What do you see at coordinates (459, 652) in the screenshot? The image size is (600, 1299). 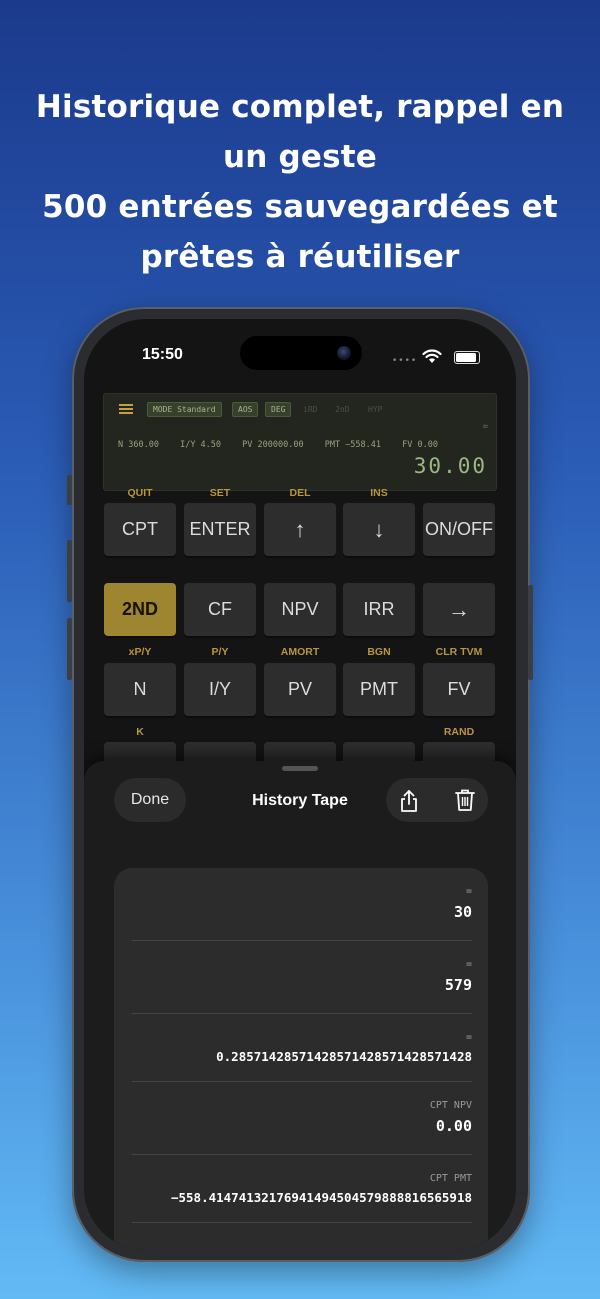 I see `key-label-clr-tvm: CLR TVM` at bounding box center [459, 652].